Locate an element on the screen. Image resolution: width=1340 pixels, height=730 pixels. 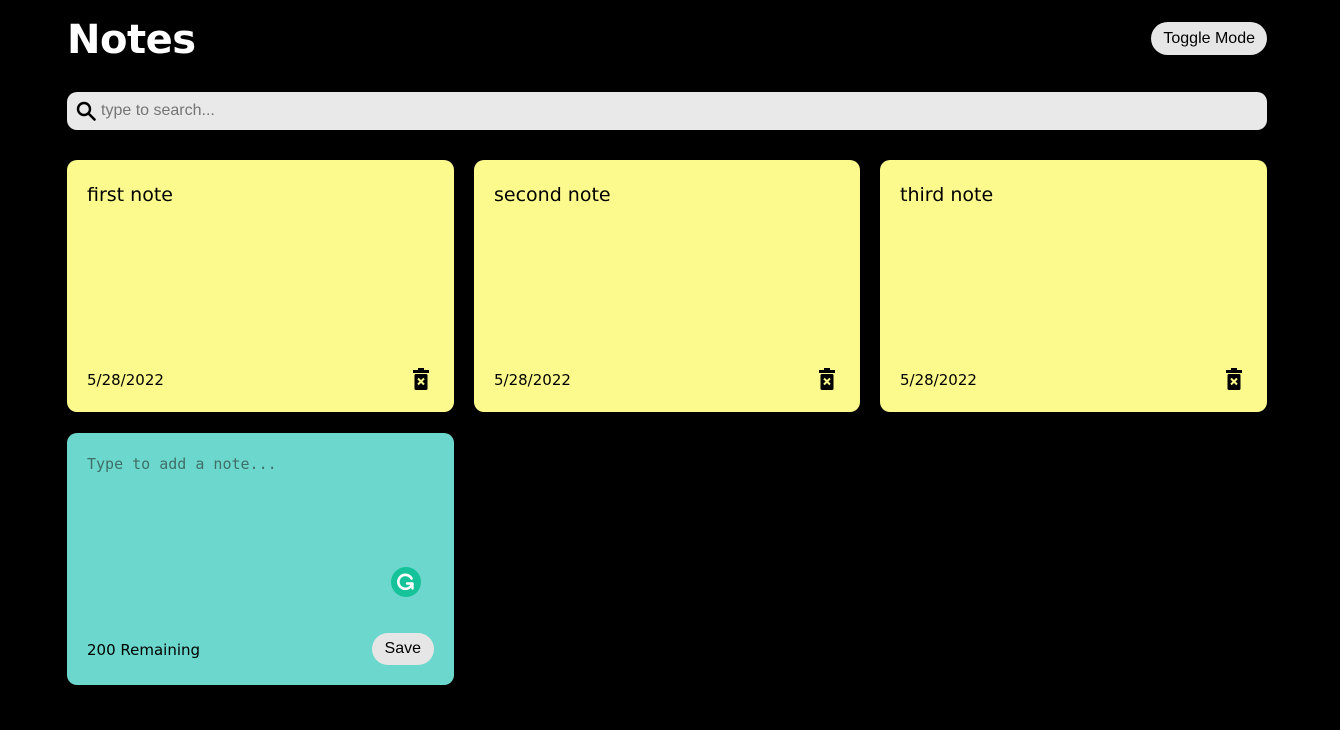
save-button: Save is located at coordinates (402, 649).